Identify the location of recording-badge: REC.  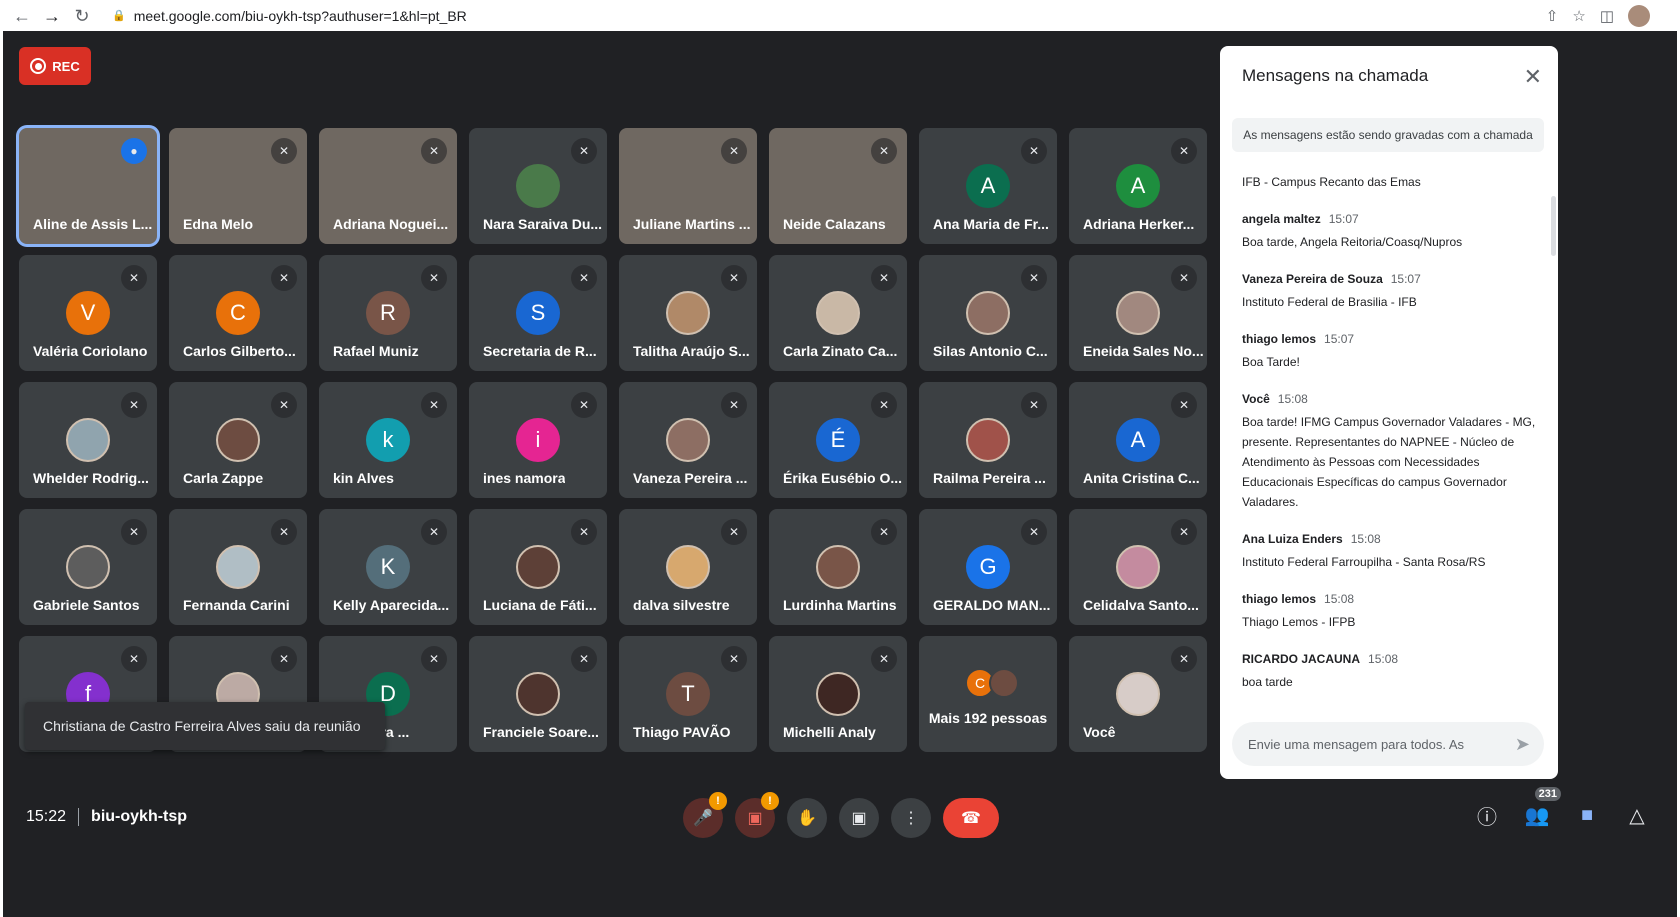
(55, 66).